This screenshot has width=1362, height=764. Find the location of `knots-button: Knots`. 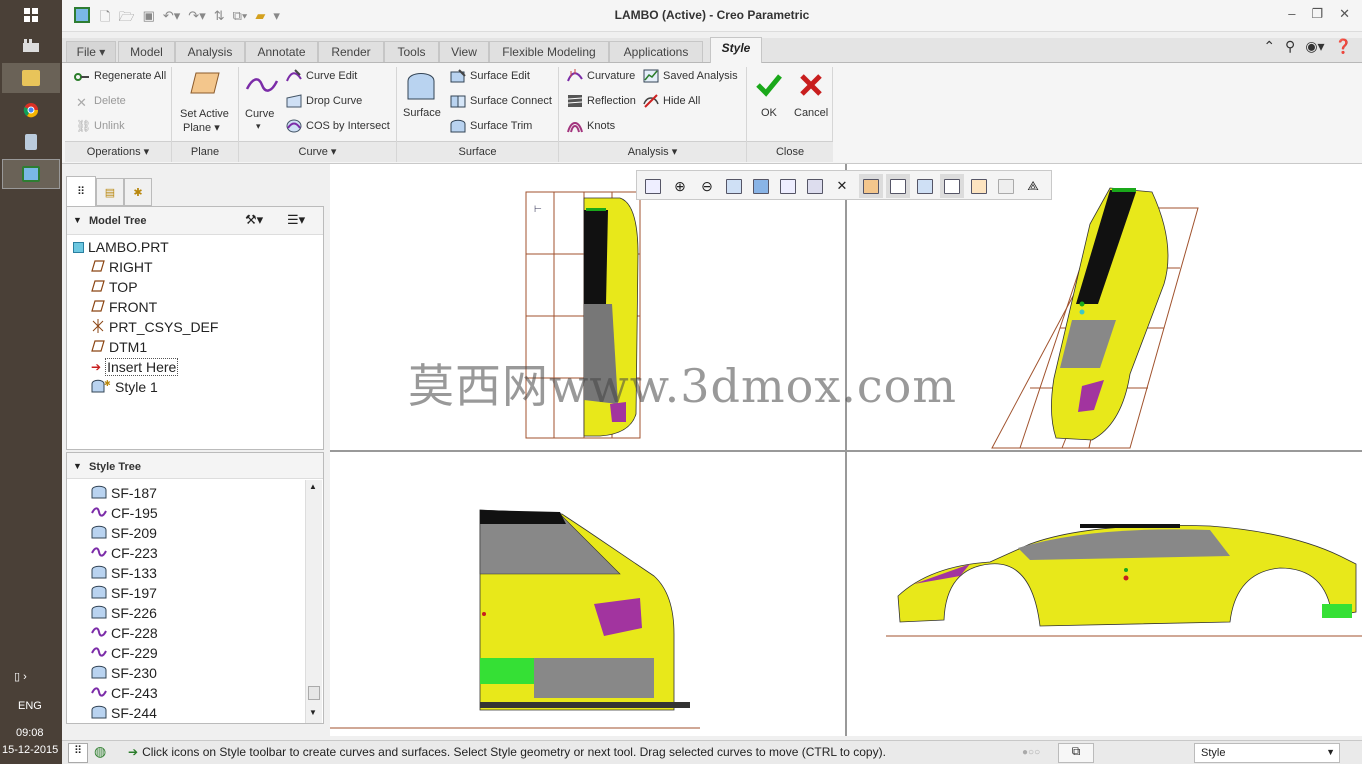

knots-button: Knots is located at coordinates (601, 126).